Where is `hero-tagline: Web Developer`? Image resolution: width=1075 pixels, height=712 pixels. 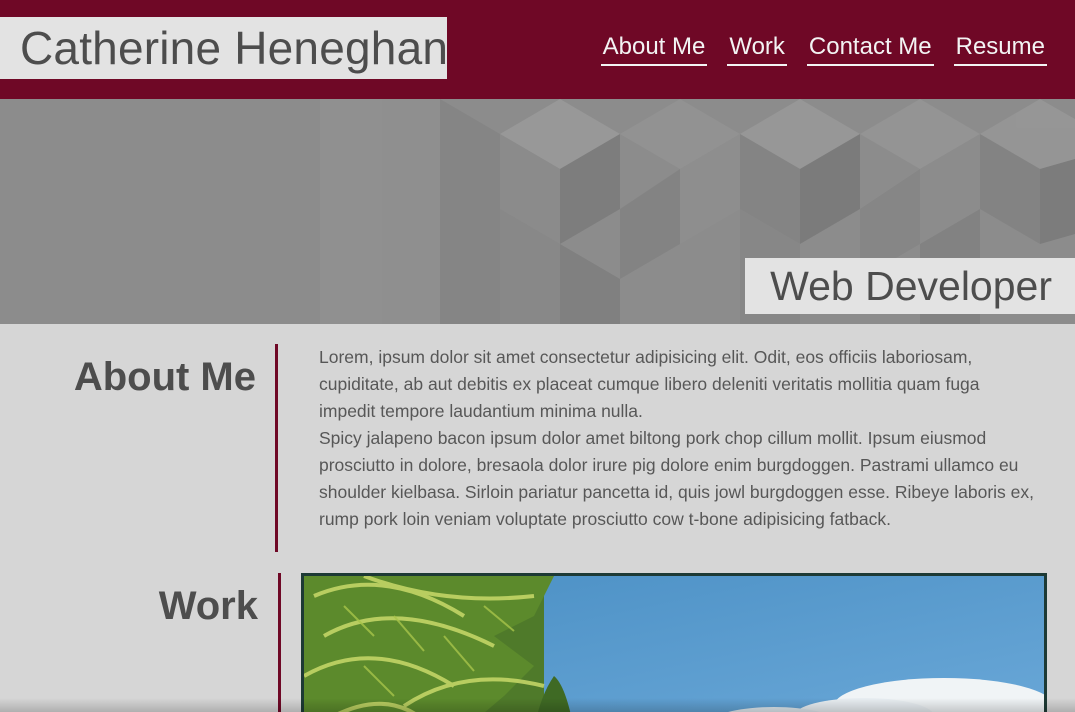
hero-tagline: Web Developer is located at coordinates (910, 286).